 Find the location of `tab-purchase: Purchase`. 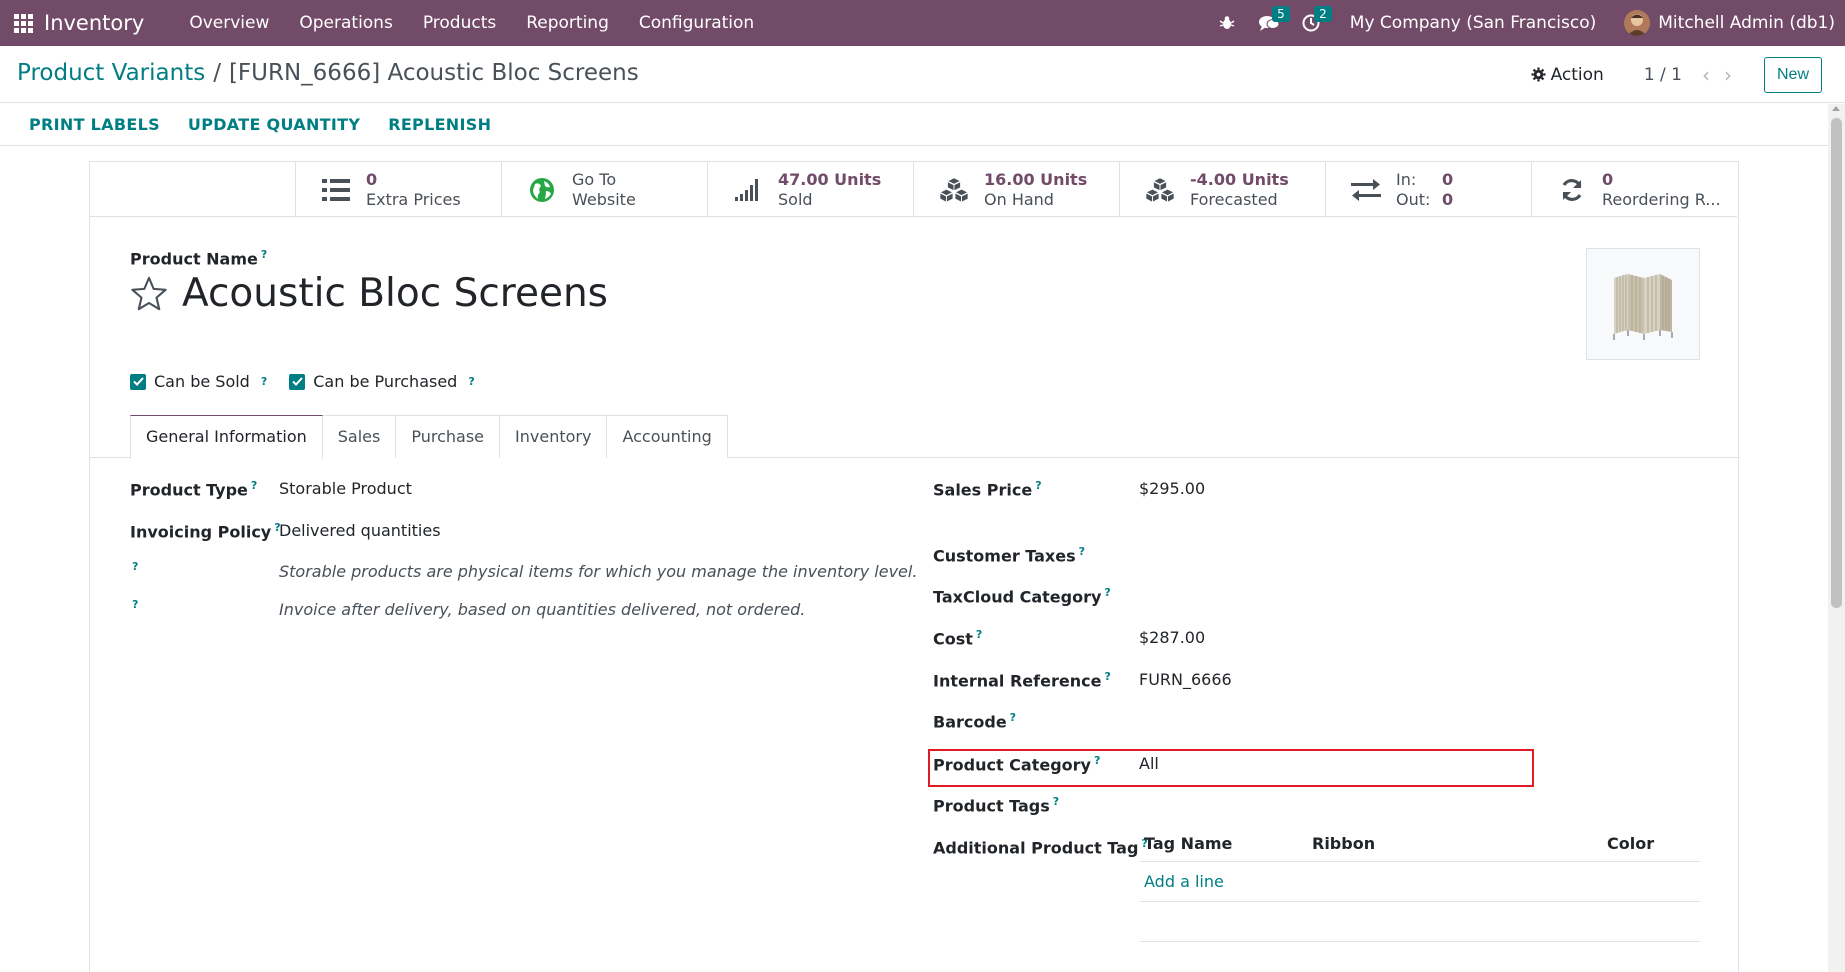

tab-purchase: Purchase is located at coordinates (448, 436).